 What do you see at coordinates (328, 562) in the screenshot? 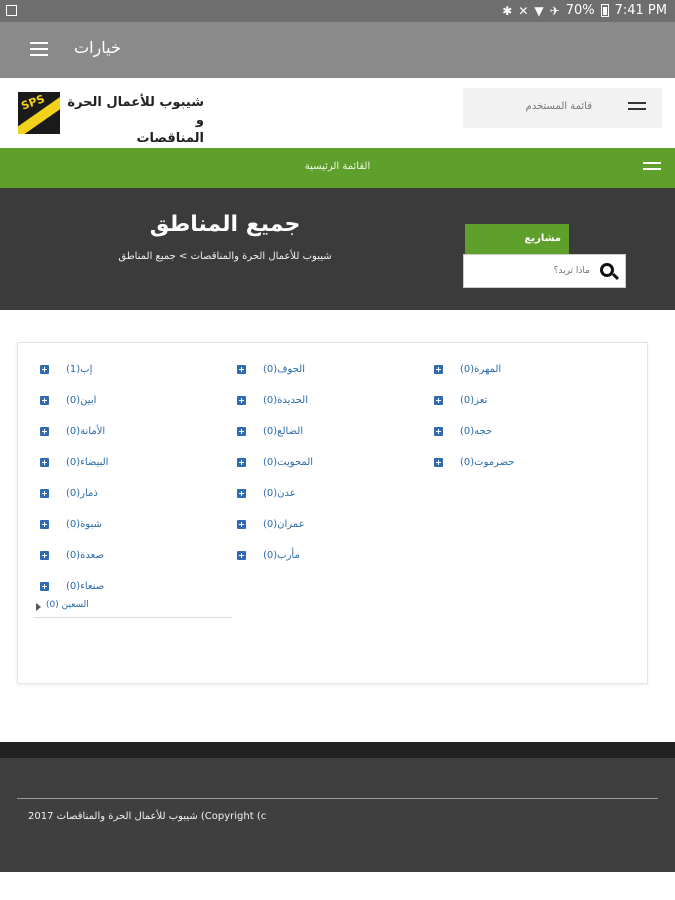
I see `region-item: مأرب(0)` at bounding box center [328, 562].